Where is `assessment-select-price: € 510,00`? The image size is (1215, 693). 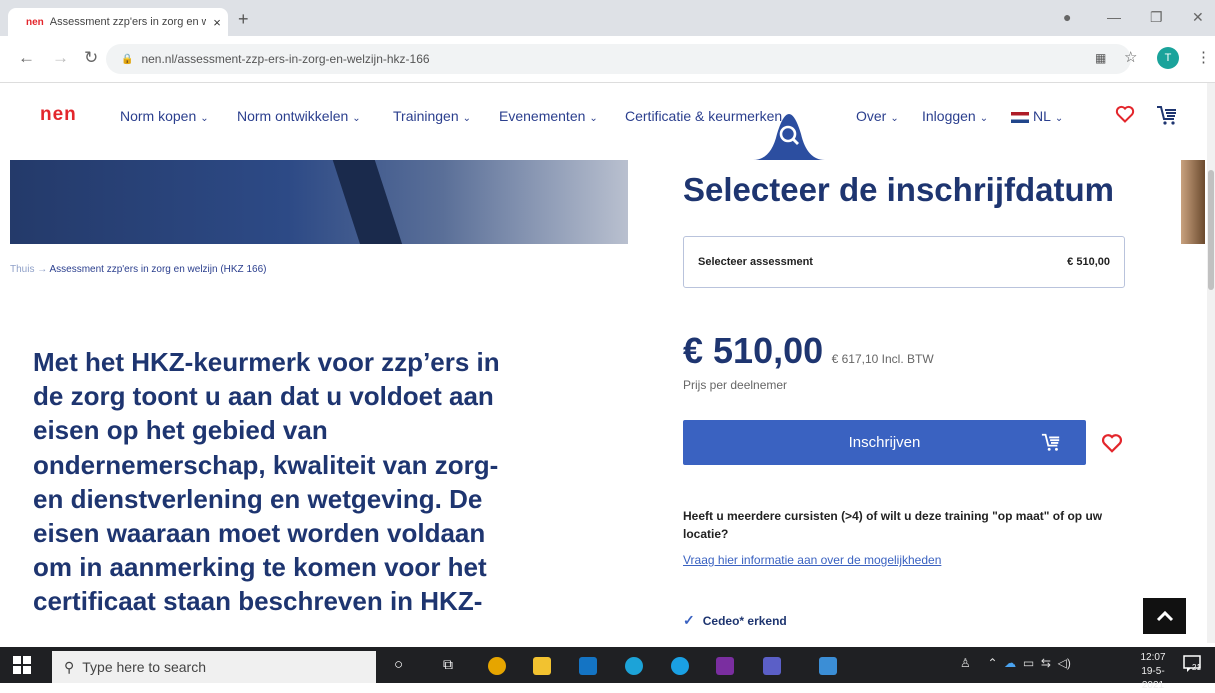
assessment-select-price: € 510,00 is located at coordinates (1088, 262).